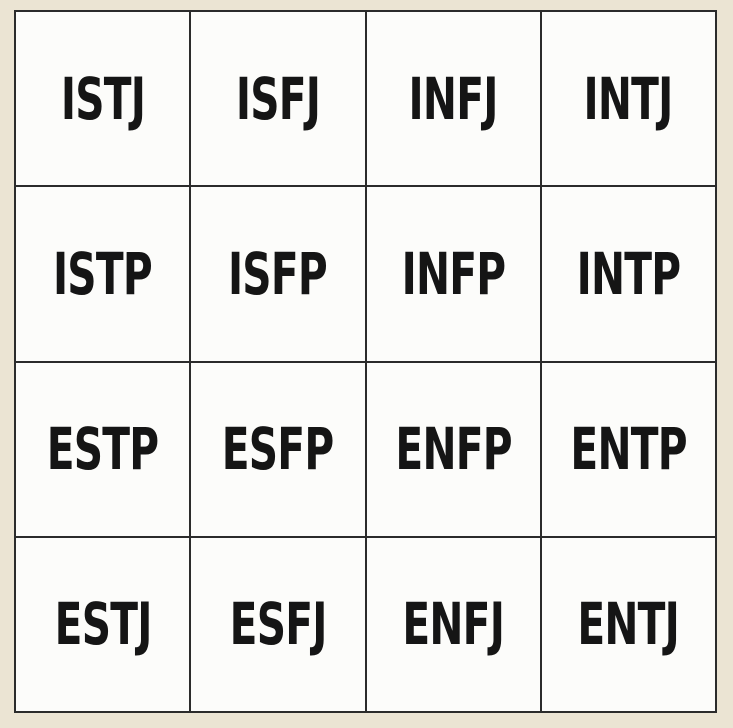 Image resolution: width=733 pixels, height=728 pixels. I want to click on type-label: ENTJ, so click(628, 624).